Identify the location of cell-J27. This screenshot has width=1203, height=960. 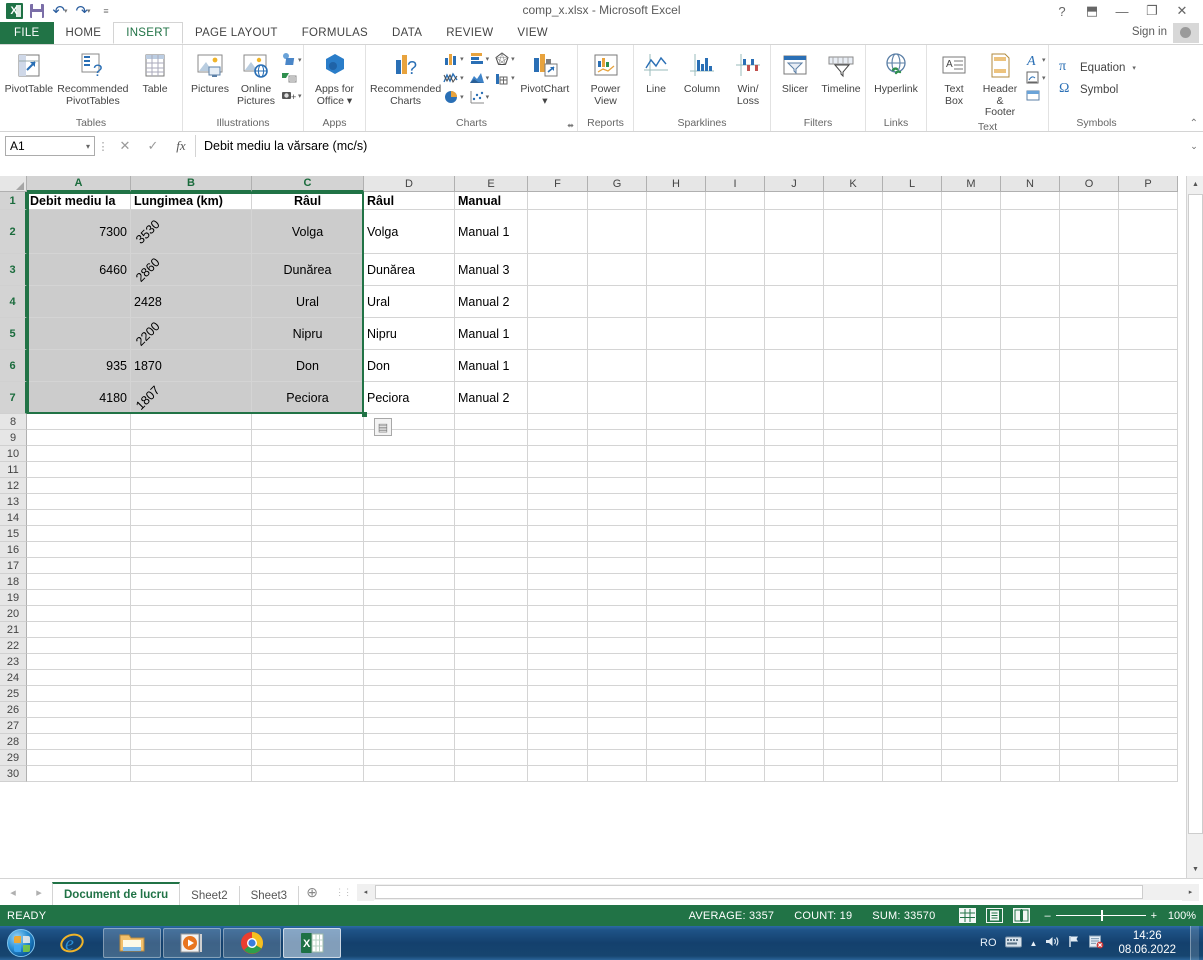
(794, 726).